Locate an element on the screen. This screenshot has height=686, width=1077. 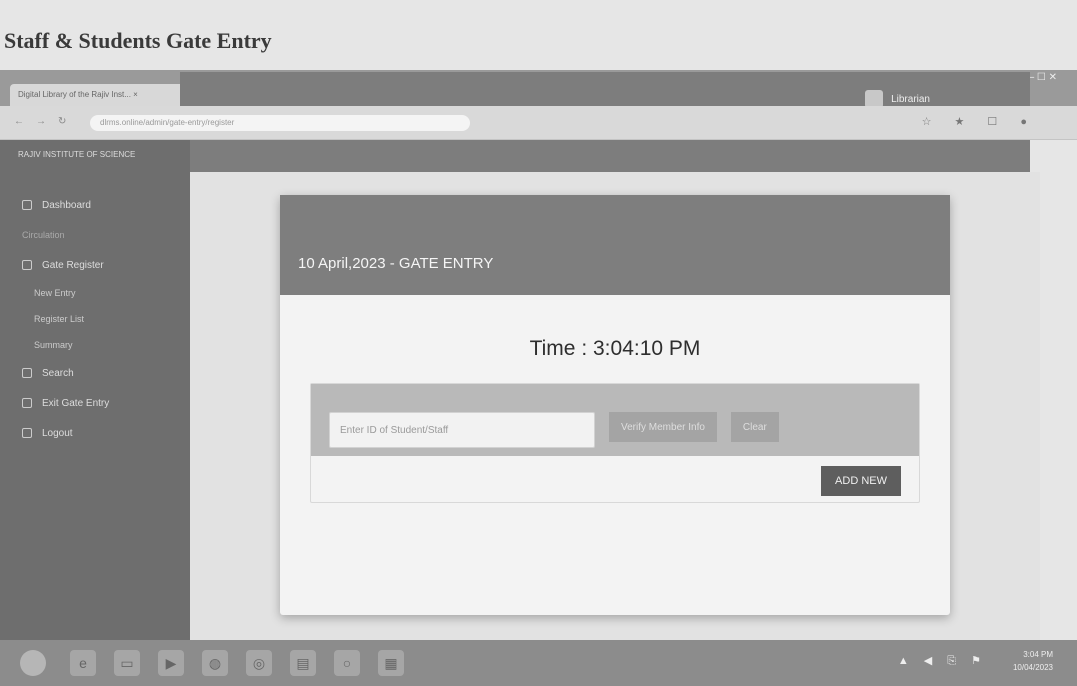
sidebar-subitem-new-entry: New Entry is located at coordinates (95, 293).